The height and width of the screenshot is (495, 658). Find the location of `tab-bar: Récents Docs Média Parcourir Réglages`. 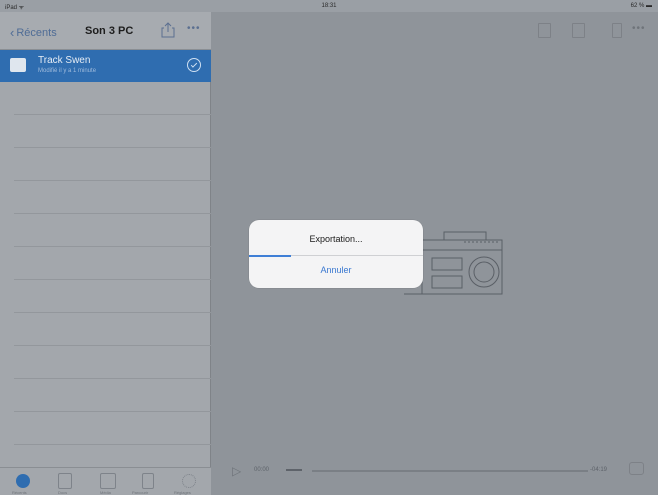

tab-bar: Récents Docs Média Parcourir Réglages is located at coordinates (105, 481).